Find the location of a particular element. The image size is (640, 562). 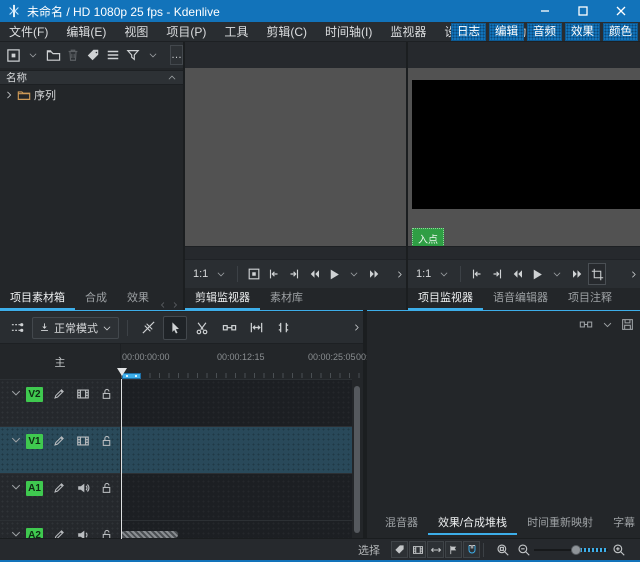

project-monitor-seek-ruler is located at coordinates (524, 252).